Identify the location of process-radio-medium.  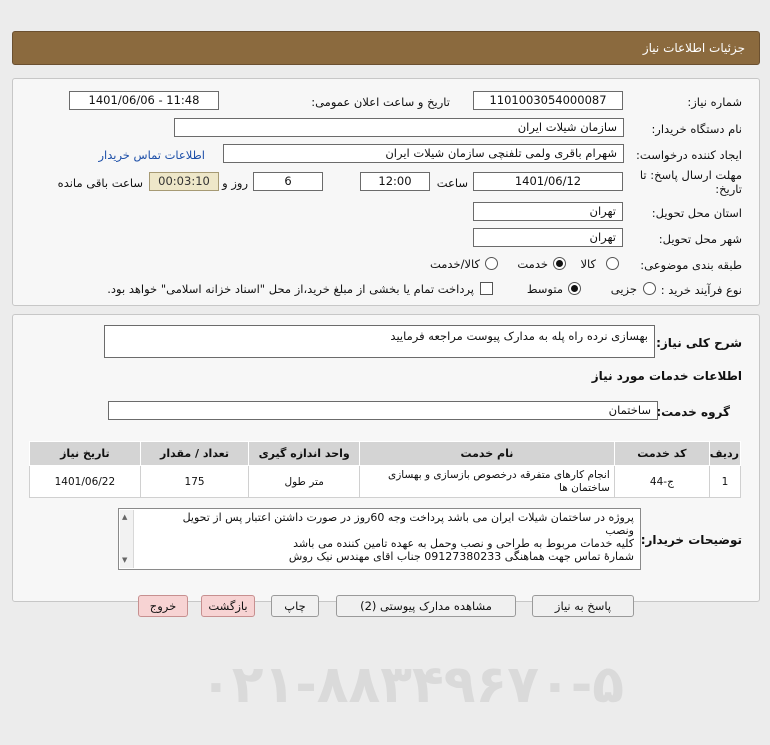
(574, 288).